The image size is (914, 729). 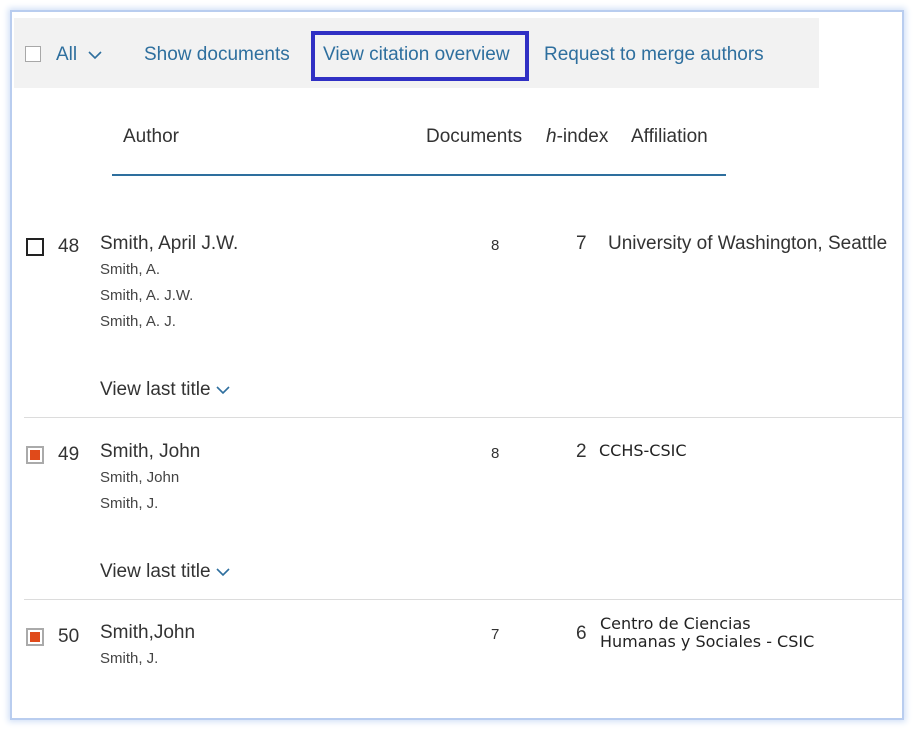 I want to click on author-name-link: Smith, April J.W., so click(x=169, y=244).